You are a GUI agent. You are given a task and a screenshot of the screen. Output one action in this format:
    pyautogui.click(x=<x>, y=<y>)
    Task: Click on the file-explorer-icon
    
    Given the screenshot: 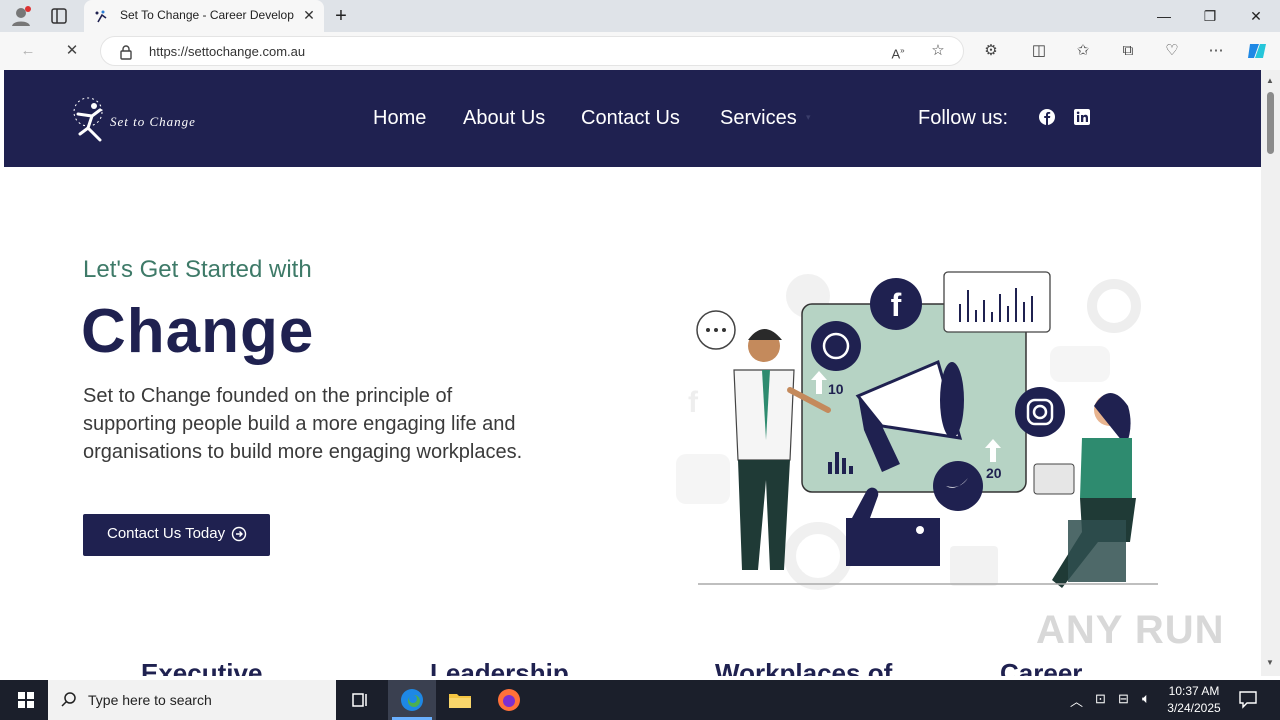 What is the action you would take?
    pyautogui.click(x=460, y=700)
    